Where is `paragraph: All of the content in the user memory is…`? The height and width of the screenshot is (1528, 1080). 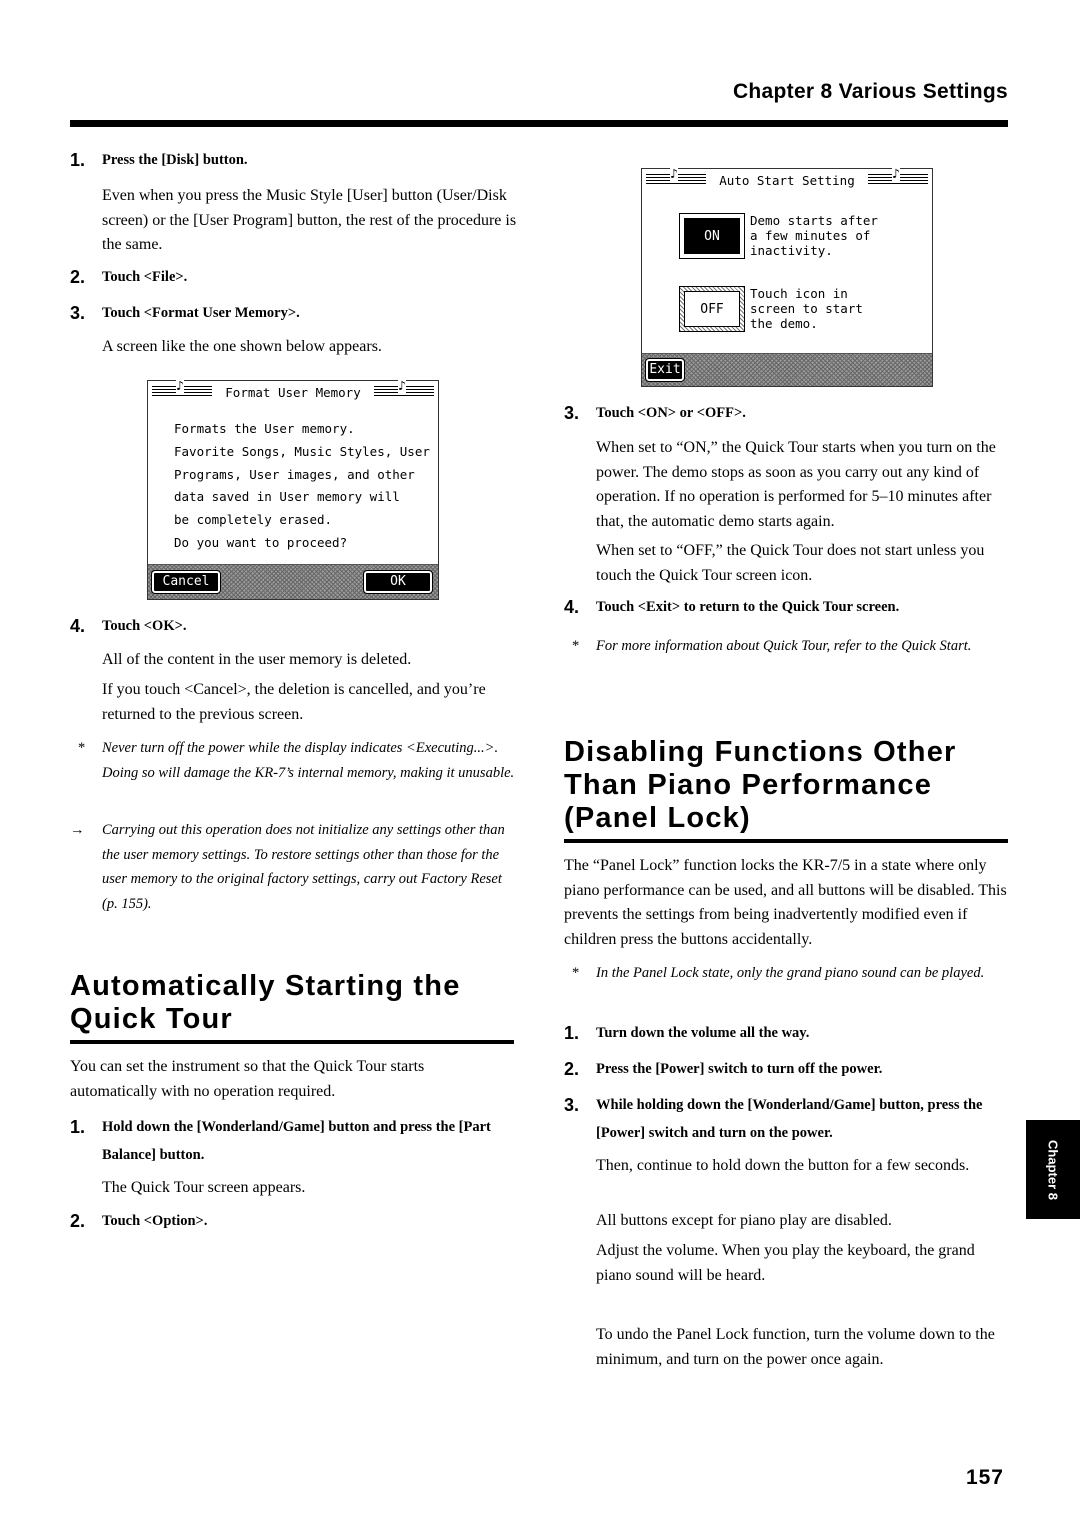 paragraph: All of the content in the user memory is… is located at coordinates (257, 659).